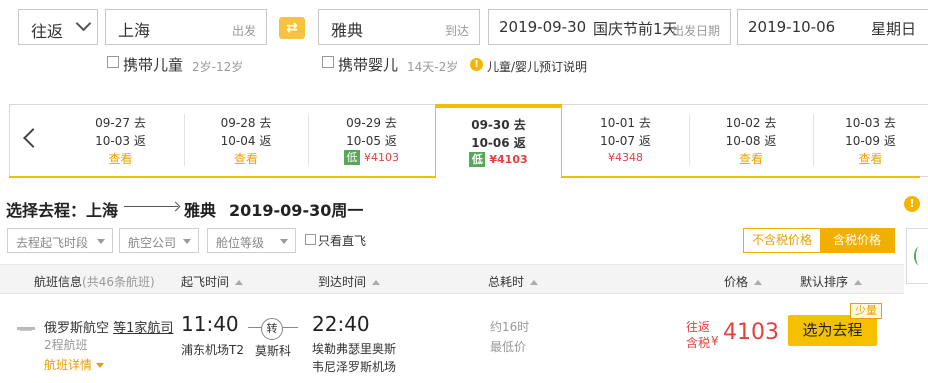 The width and height of the screenshot is (928, 383). I want to click on booking-notes-link: 儿童/婴儿预订说明, so click(537, 66).